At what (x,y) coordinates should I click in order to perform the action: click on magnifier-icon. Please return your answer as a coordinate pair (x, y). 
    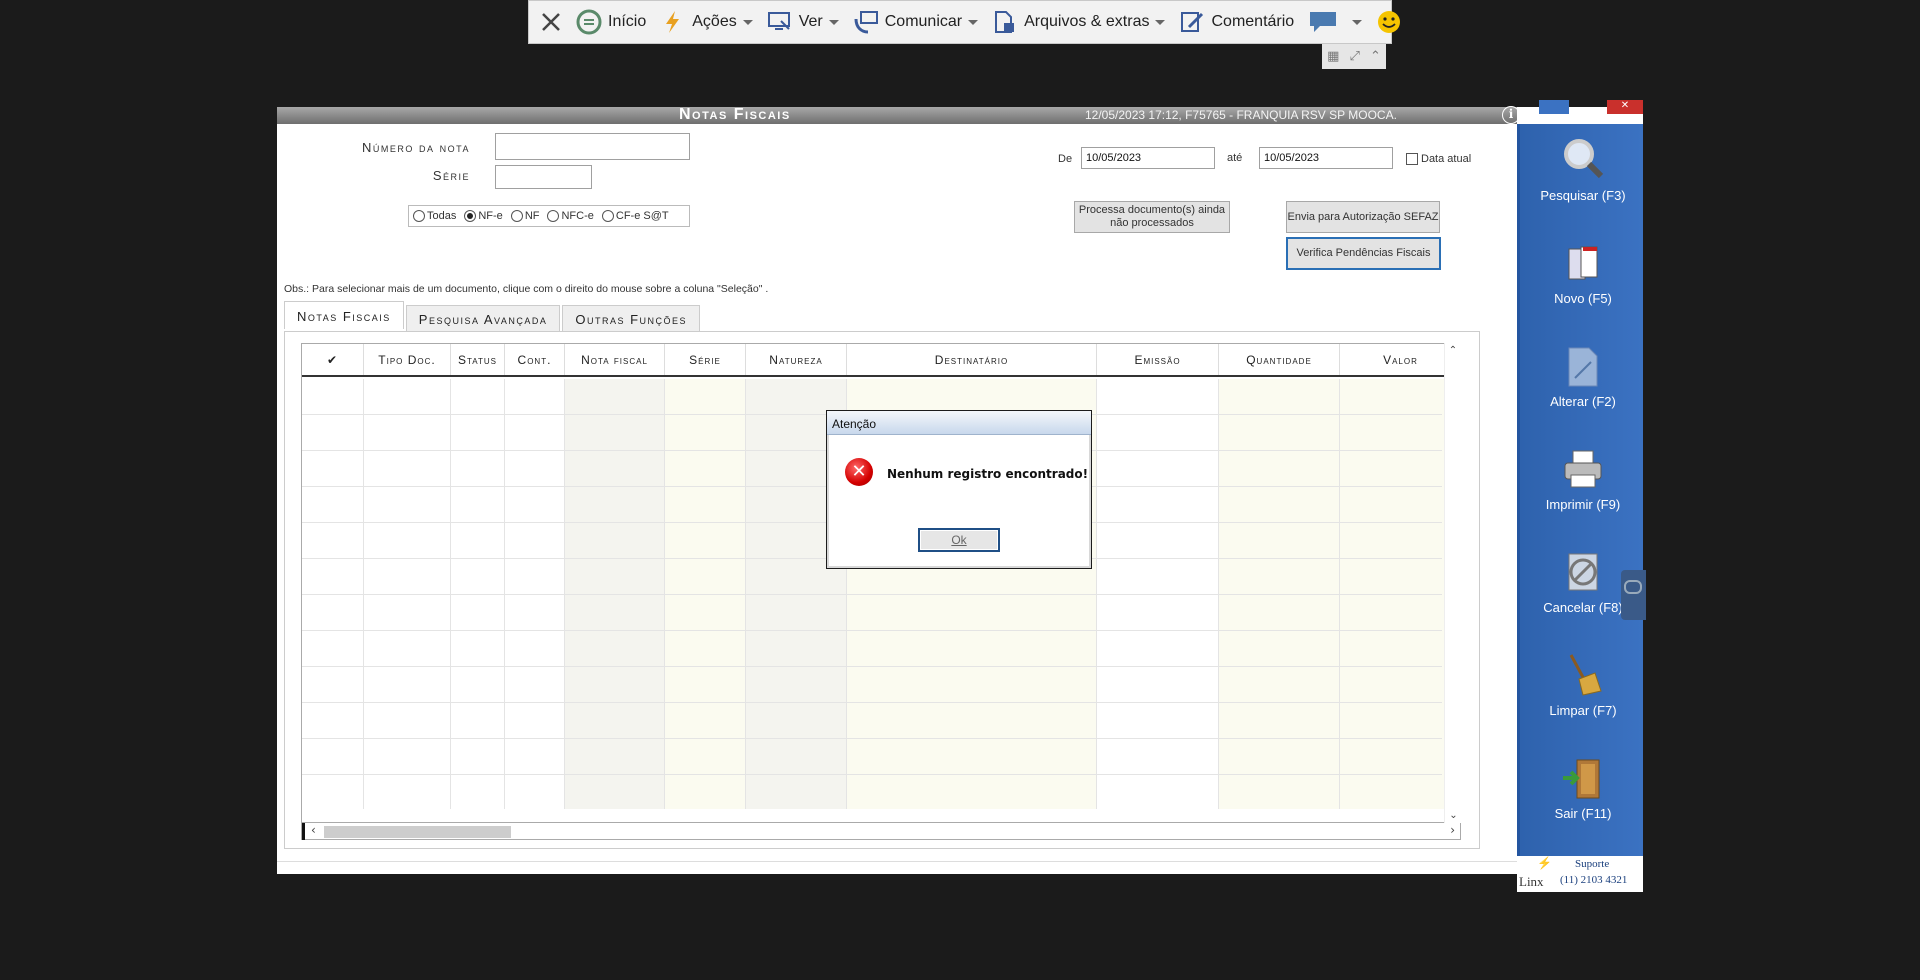
    Looking at the image, I should click on (1583, 160).